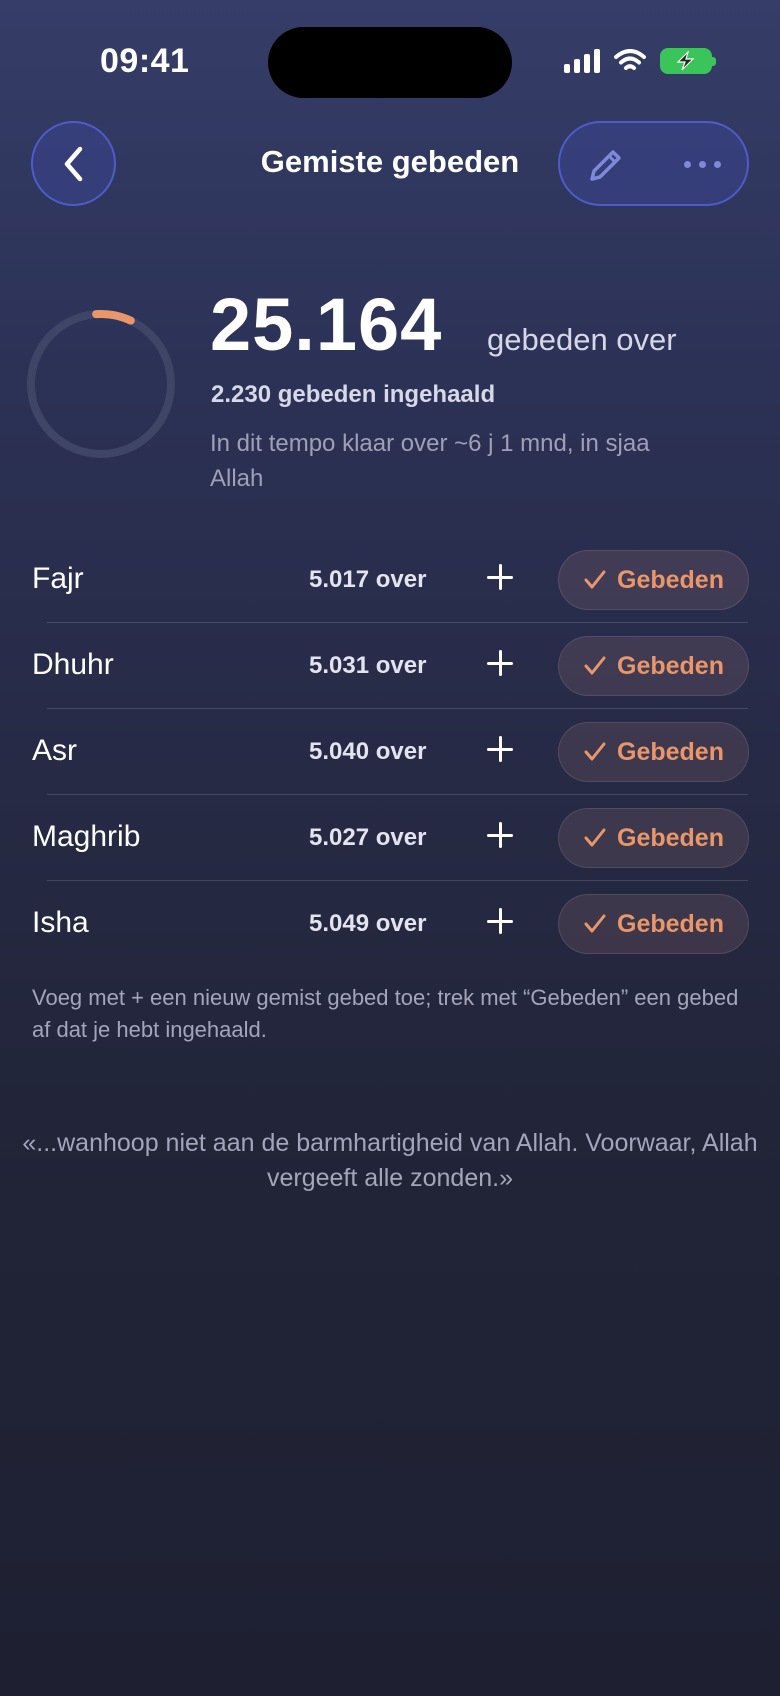  What do you see at coordinates (353, 394) in the screenshot?
I see `caught-up-count: 2.230 gebeden ingehaald` at bounding box center [353, 394].